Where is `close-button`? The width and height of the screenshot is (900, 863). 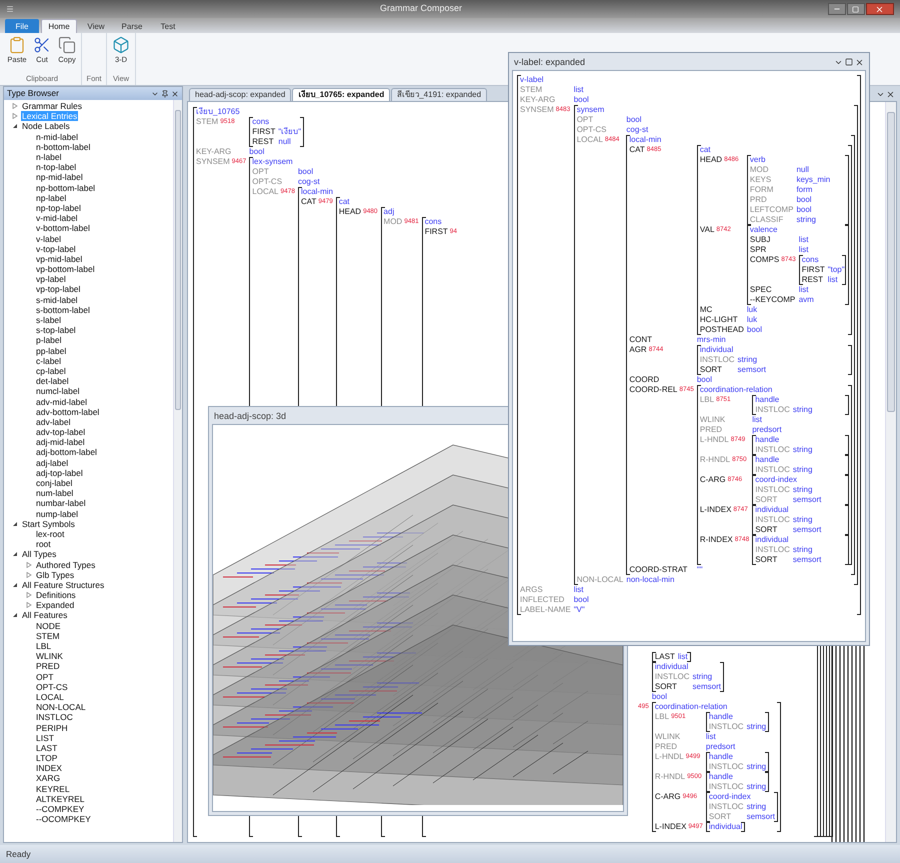
close-button is located at coordinates (880, 9).